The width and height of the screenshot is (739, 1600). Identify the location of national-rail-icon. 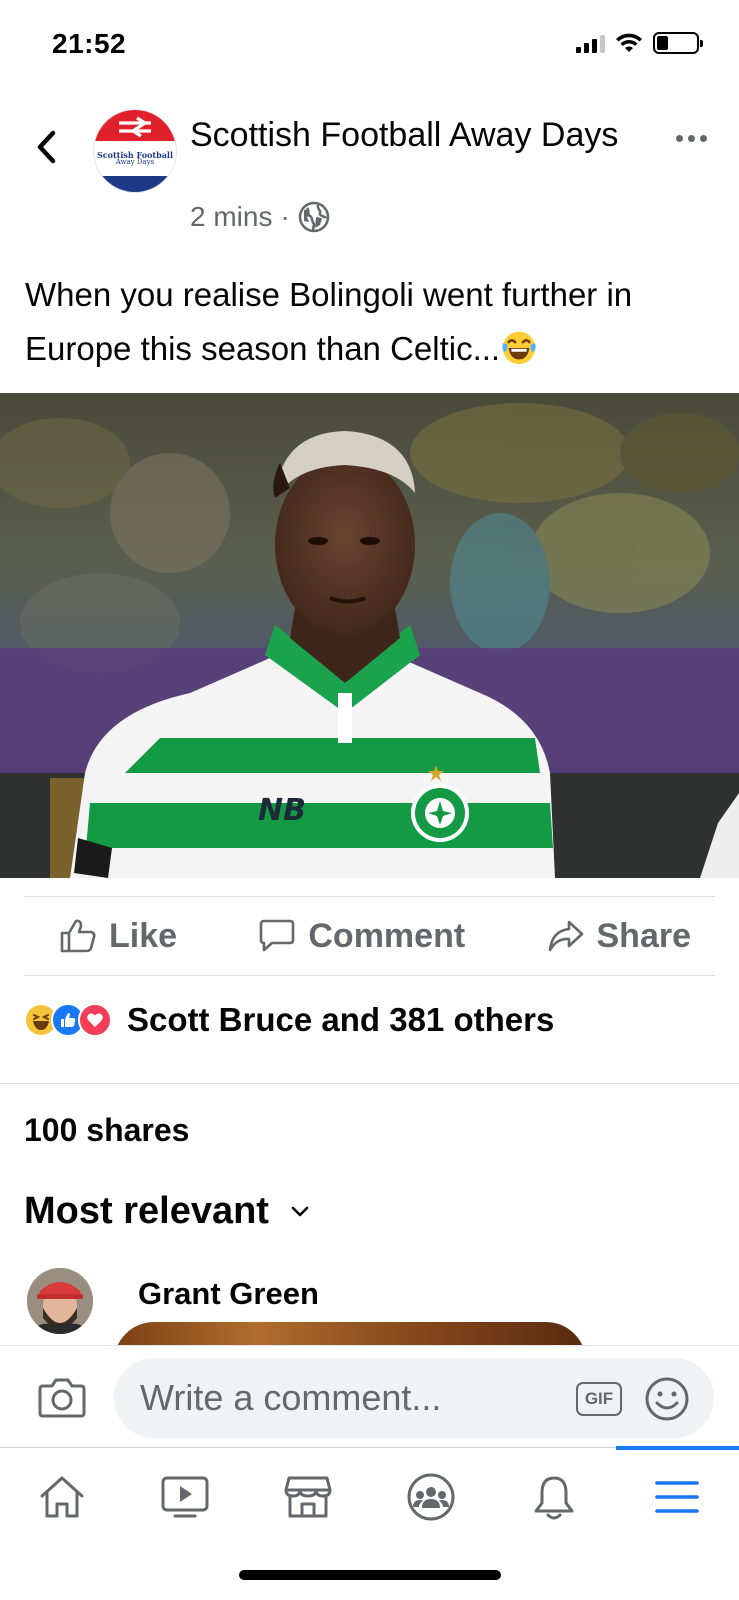
(135, 127).